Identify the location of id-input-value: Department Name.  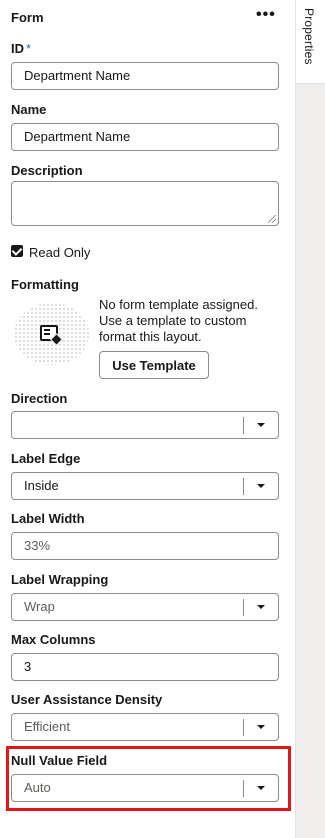
(77, 75).